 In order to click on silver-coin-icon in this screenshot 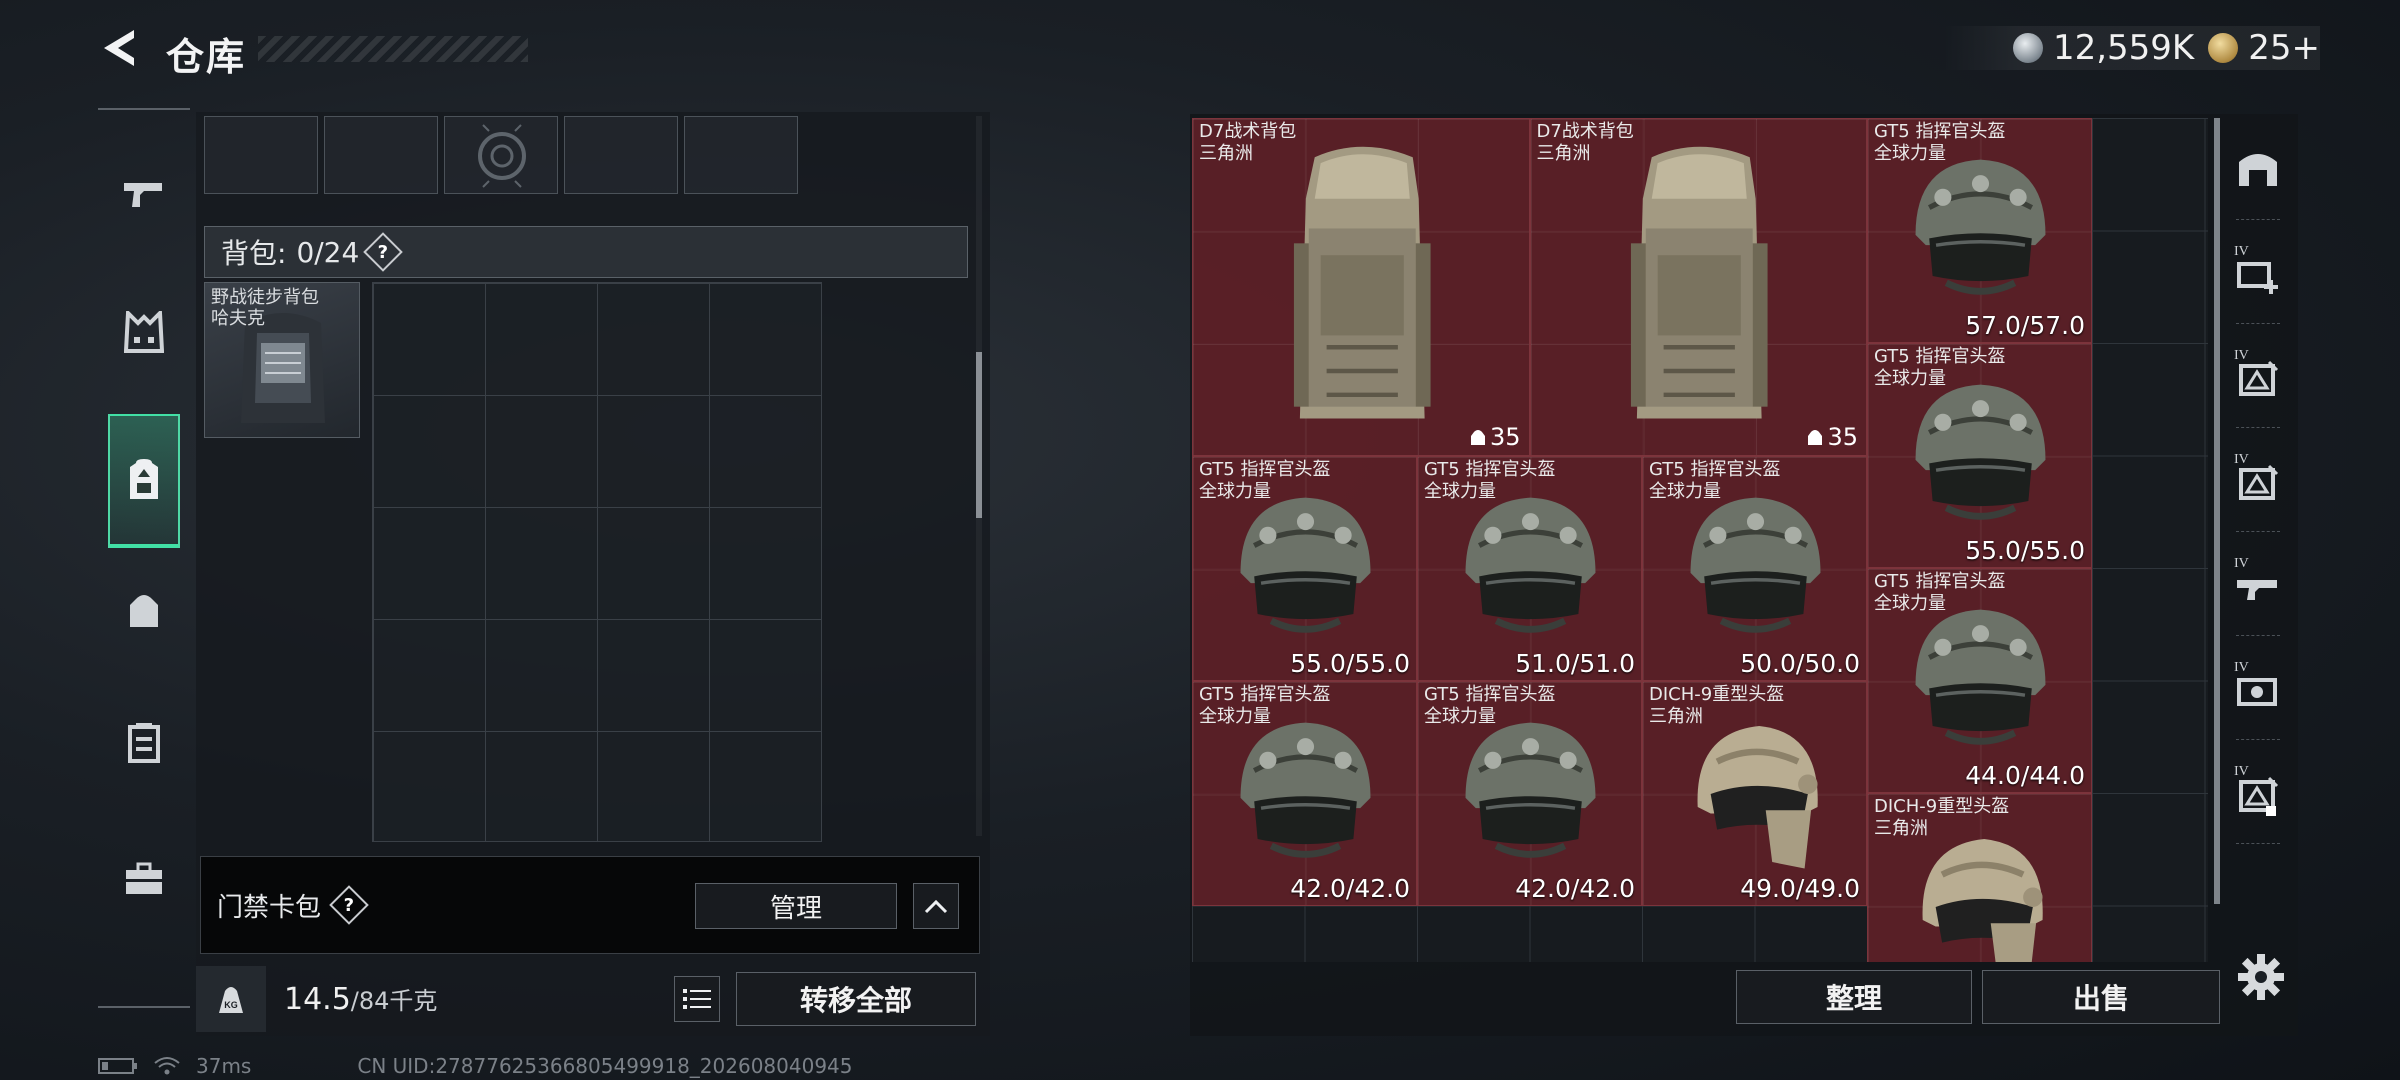, I will do `click(2027, 48)`.